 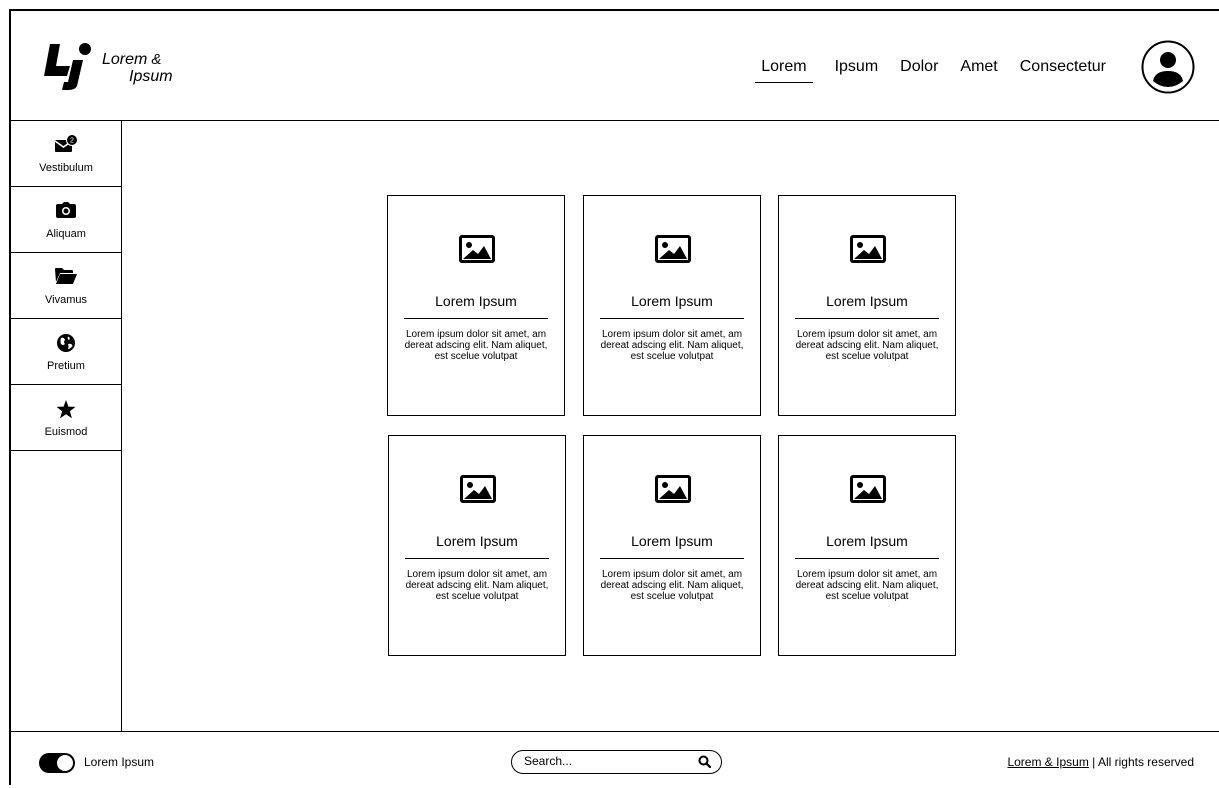 I want to click on search-input, so click(x=604, y=761).